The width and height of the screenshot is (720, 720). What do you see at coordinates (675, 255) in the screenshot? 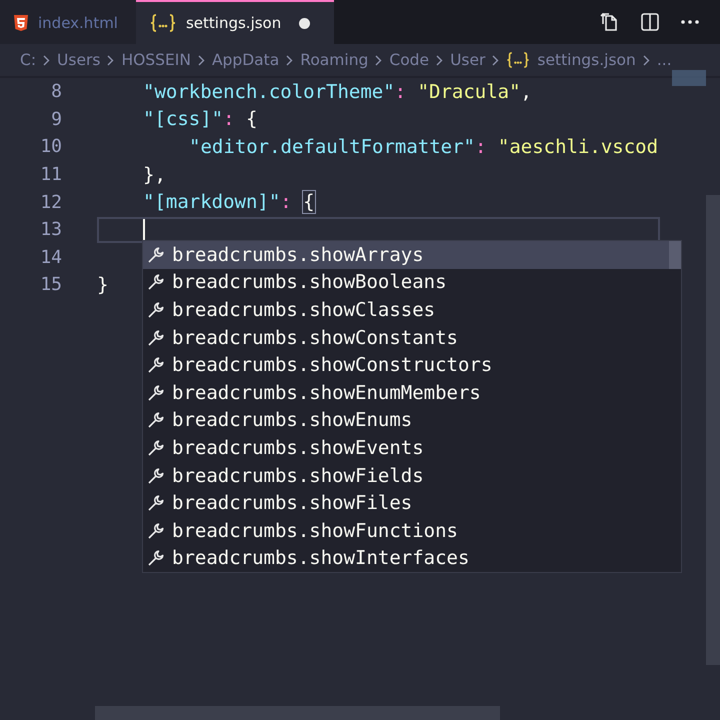
I see `scrollbar-thumb` at bounding box center [675, 255].